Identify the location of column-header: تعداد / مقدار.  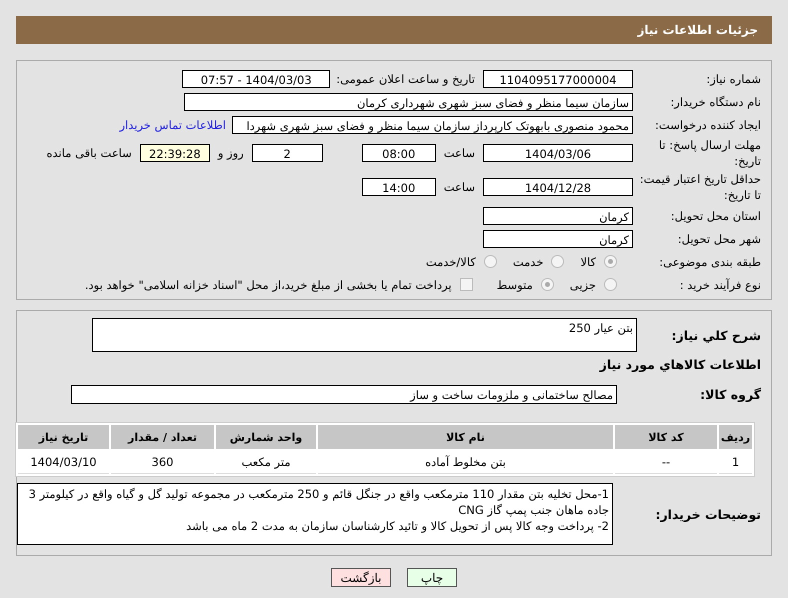
(162, 437).